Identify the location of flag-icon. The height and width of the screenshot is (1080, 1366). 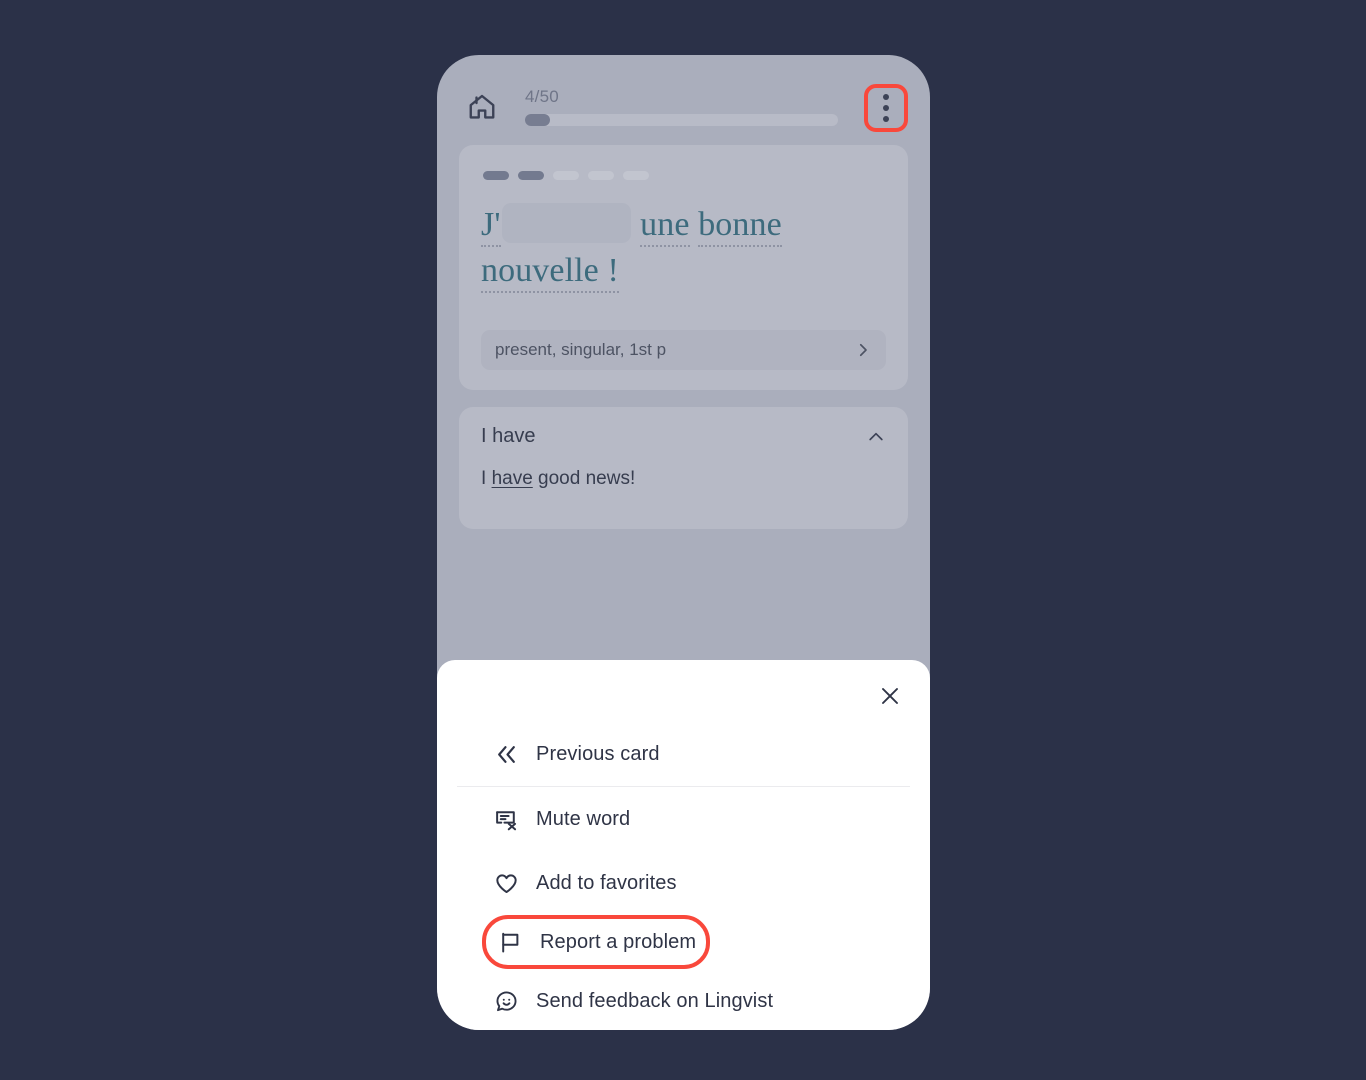
(515, 942).